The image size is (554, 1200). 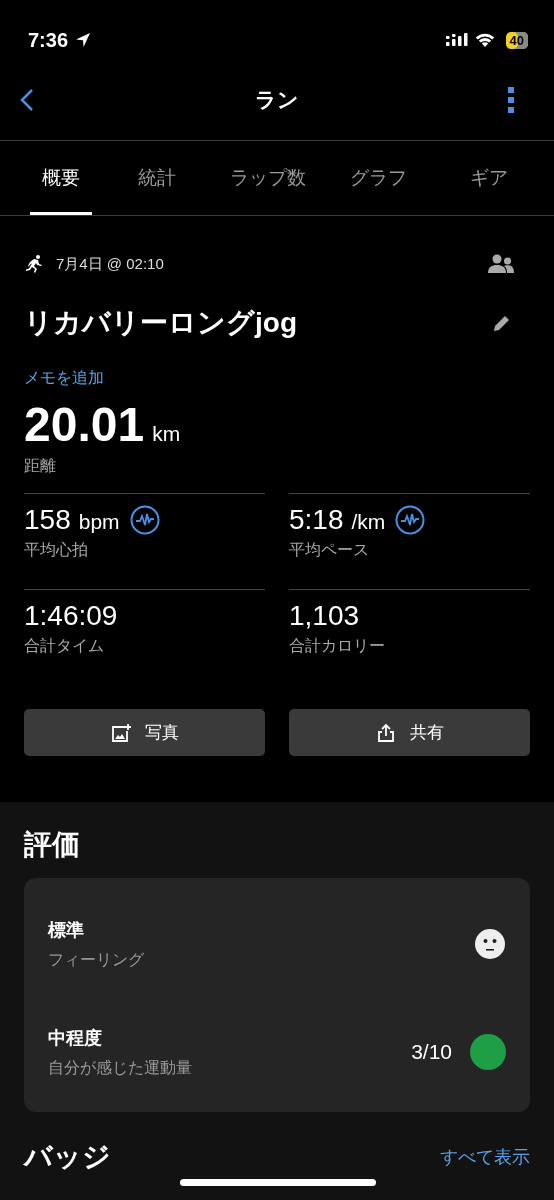 What do you see at coordinates (378, 178) in the screenshot?
I see `tab: グラフ` at bounding box center [378, 178].